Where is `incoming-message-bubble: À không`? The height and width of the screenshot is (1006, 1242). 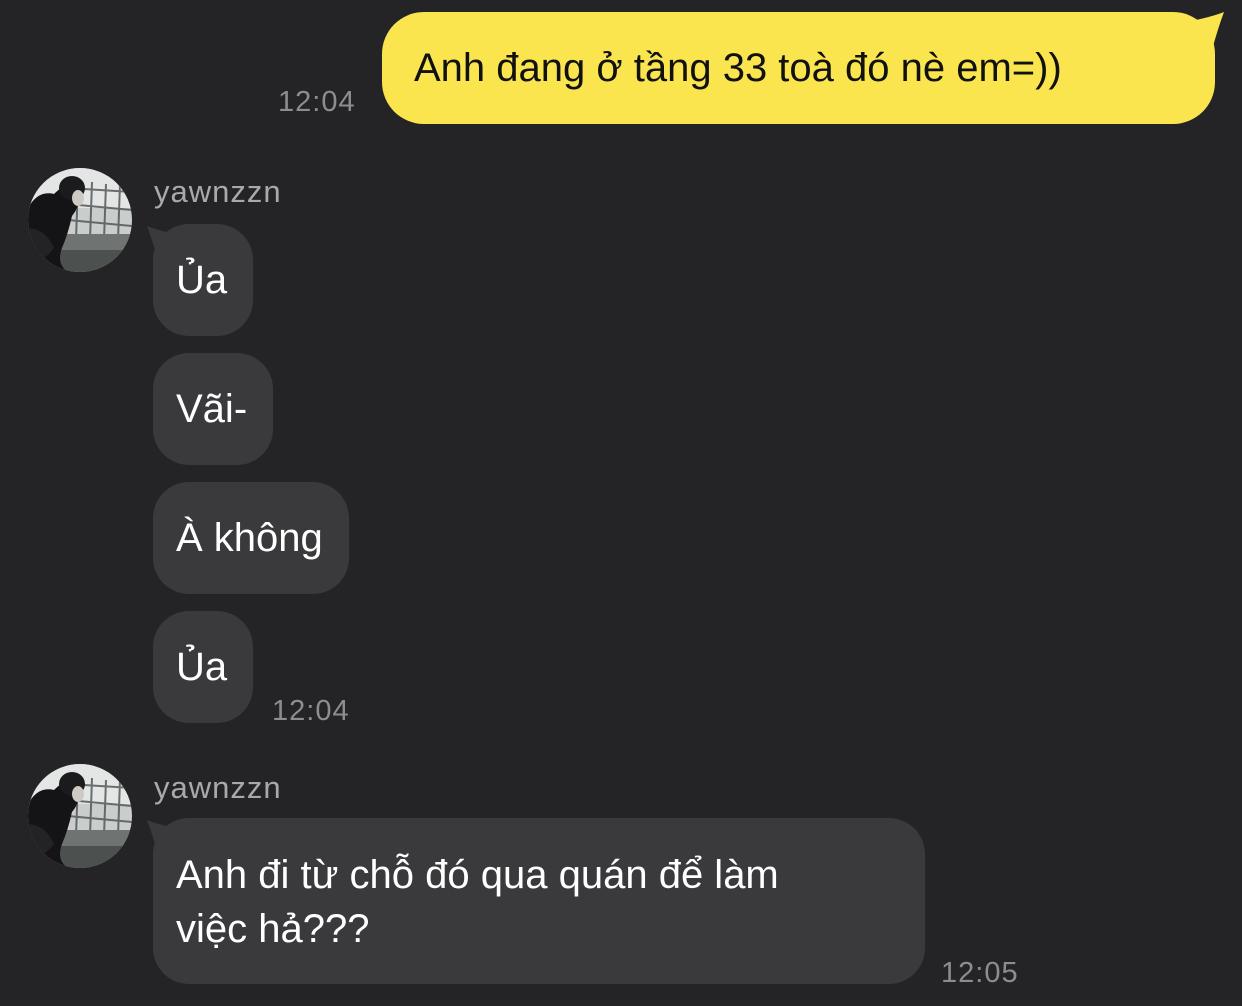
incoming-message-bubble: À không is located at coordinates (251, 538).